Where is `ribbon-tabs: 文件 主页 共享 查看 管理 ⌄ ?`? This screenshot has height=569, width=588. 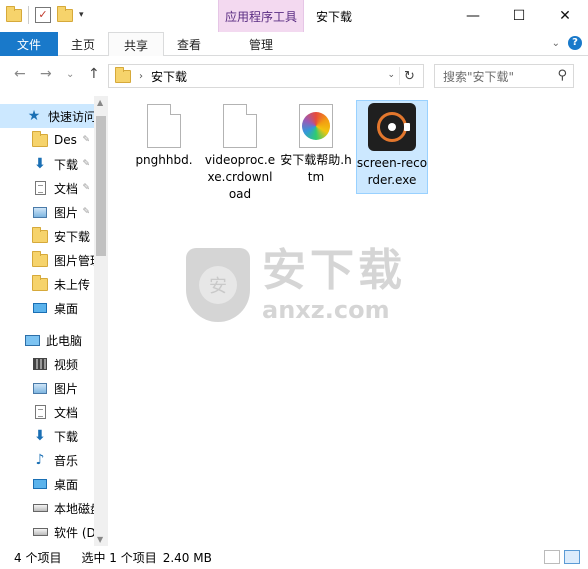
ribbon-tabs: 文件 主页 共享 查看 管理 ⌄ ? is located at coordinates (294, 44).